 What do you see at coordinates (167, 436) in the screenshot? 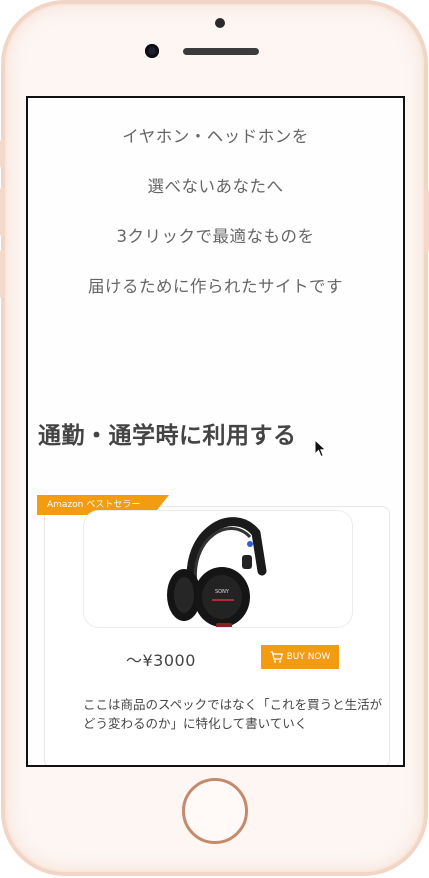
I see `section-title: 通勤・通学時に利用する` at bounding box center [167, 436].